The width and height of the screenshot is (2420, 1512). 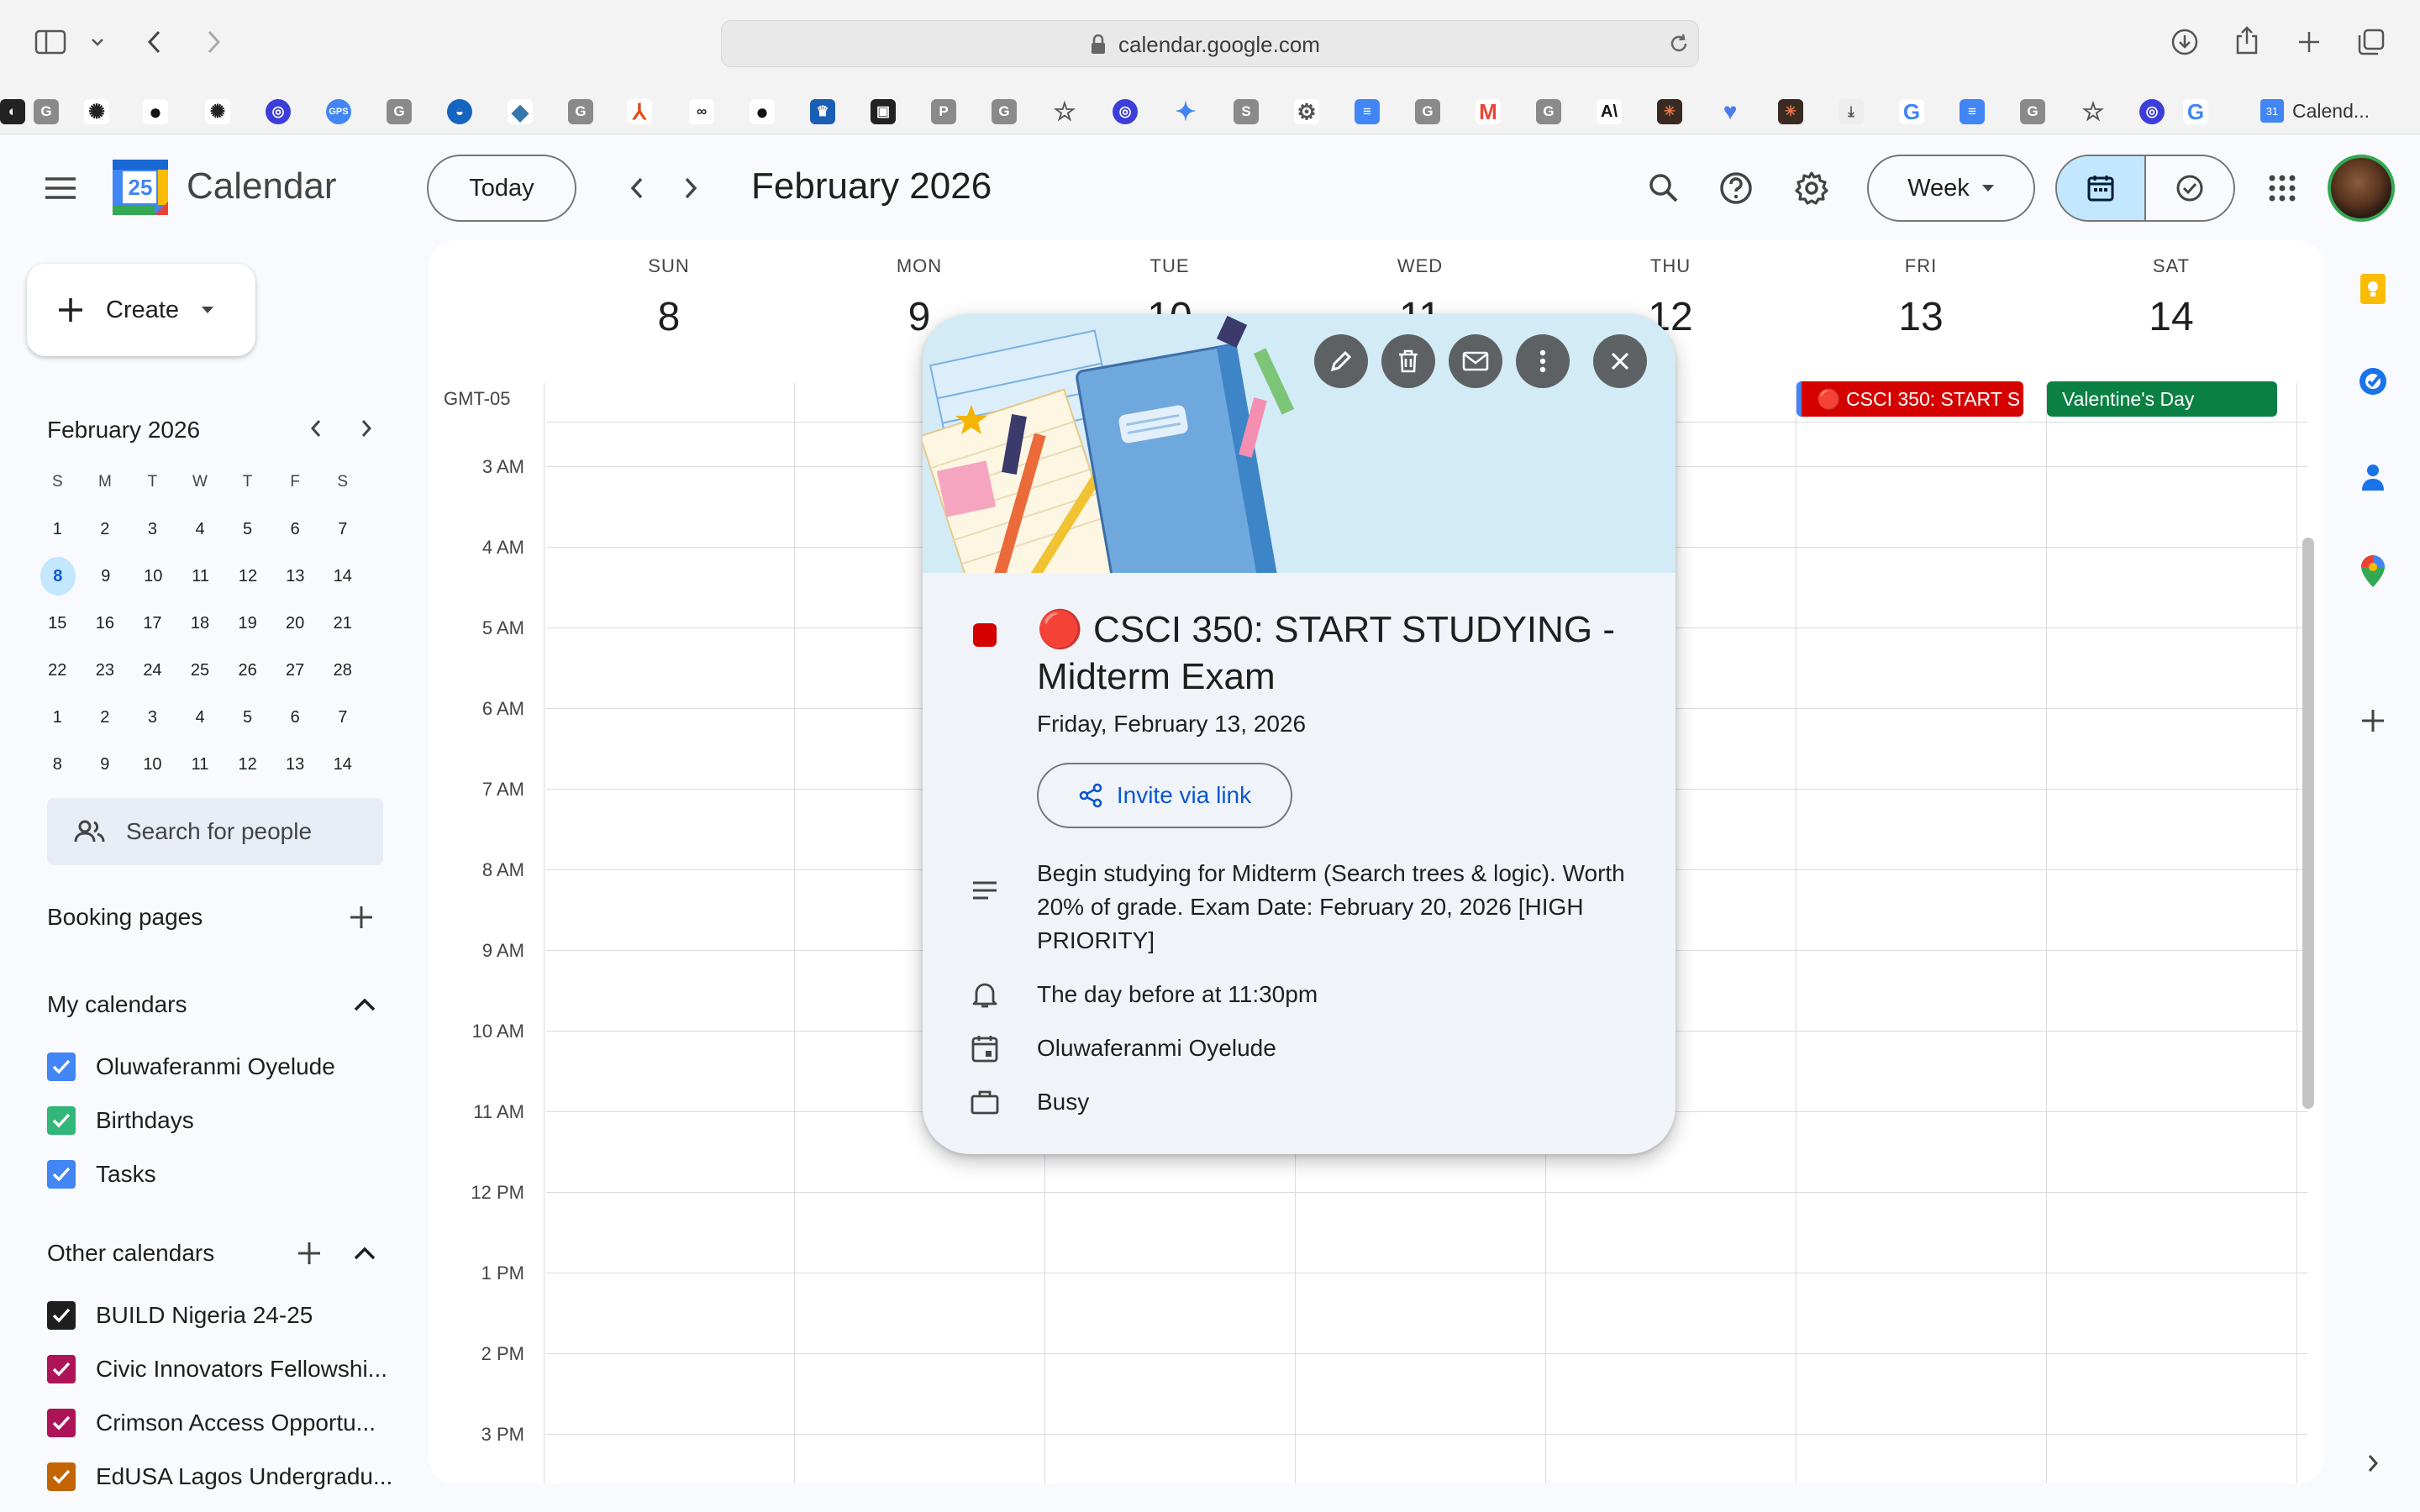 What do you see at coordinates (1306, 111) in the screenshot?
I see `favorite-app-icon: ⚙` at bounding box center [1306, 111].